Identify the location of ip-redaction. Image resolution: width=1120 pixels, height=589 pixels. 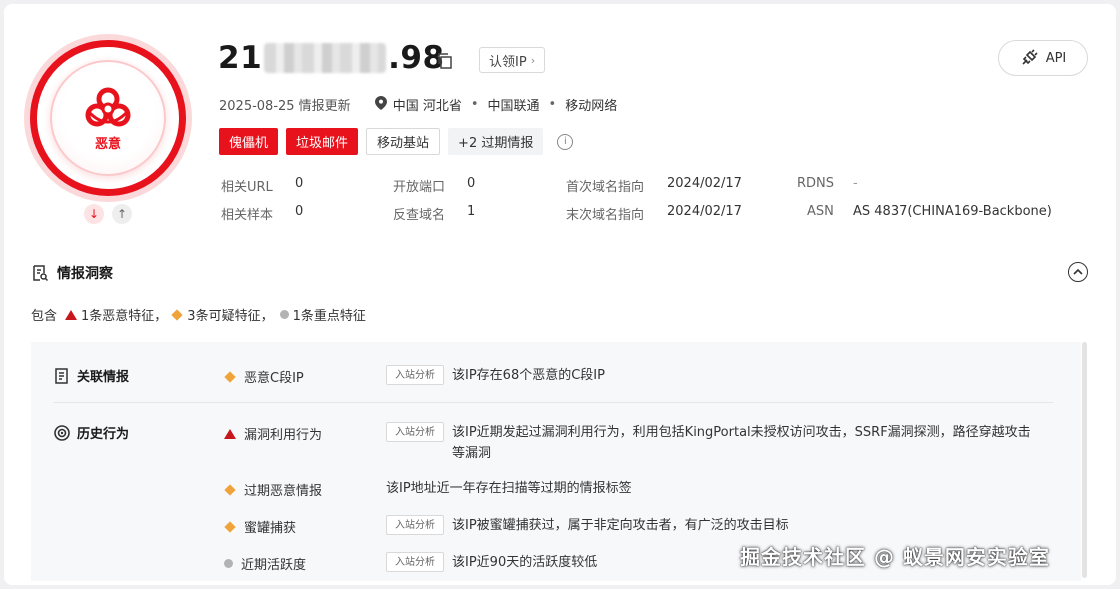
(325, 58).